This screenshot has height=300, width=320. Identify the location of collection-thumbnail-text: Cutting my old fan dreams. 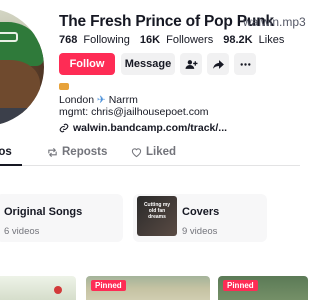
(157, 211).